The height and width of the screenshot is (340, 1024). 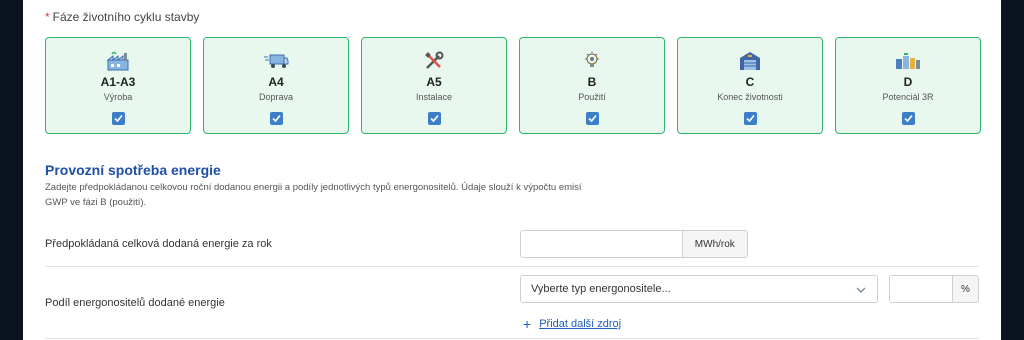 I want to click on phase-code: D, so click(x=908, y=82).